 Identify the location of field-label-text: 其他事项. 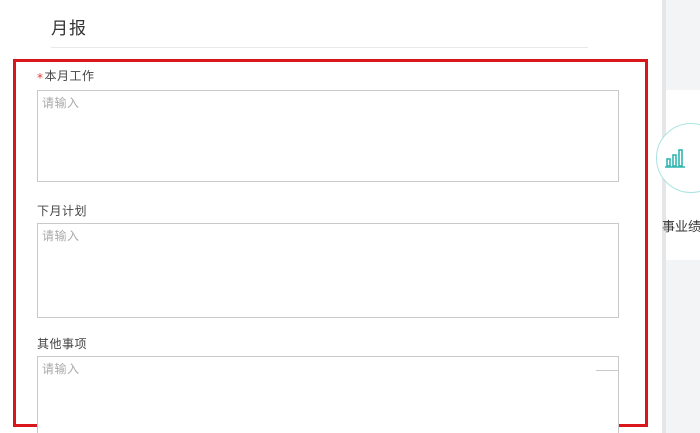
(62, 344).